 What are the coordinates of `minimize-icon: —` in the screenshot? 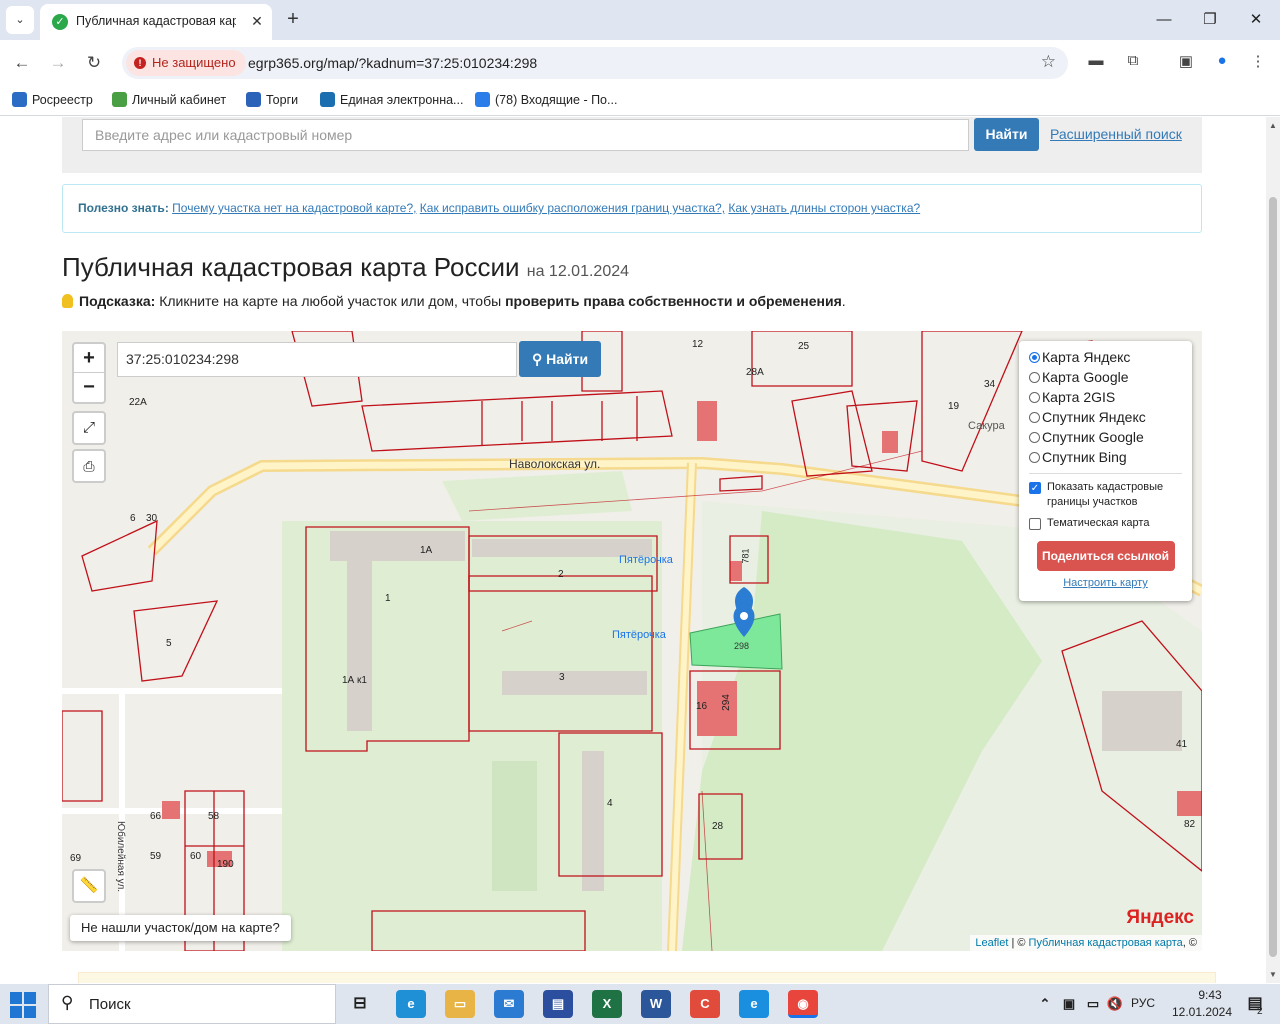 It's located at (1164, 20).